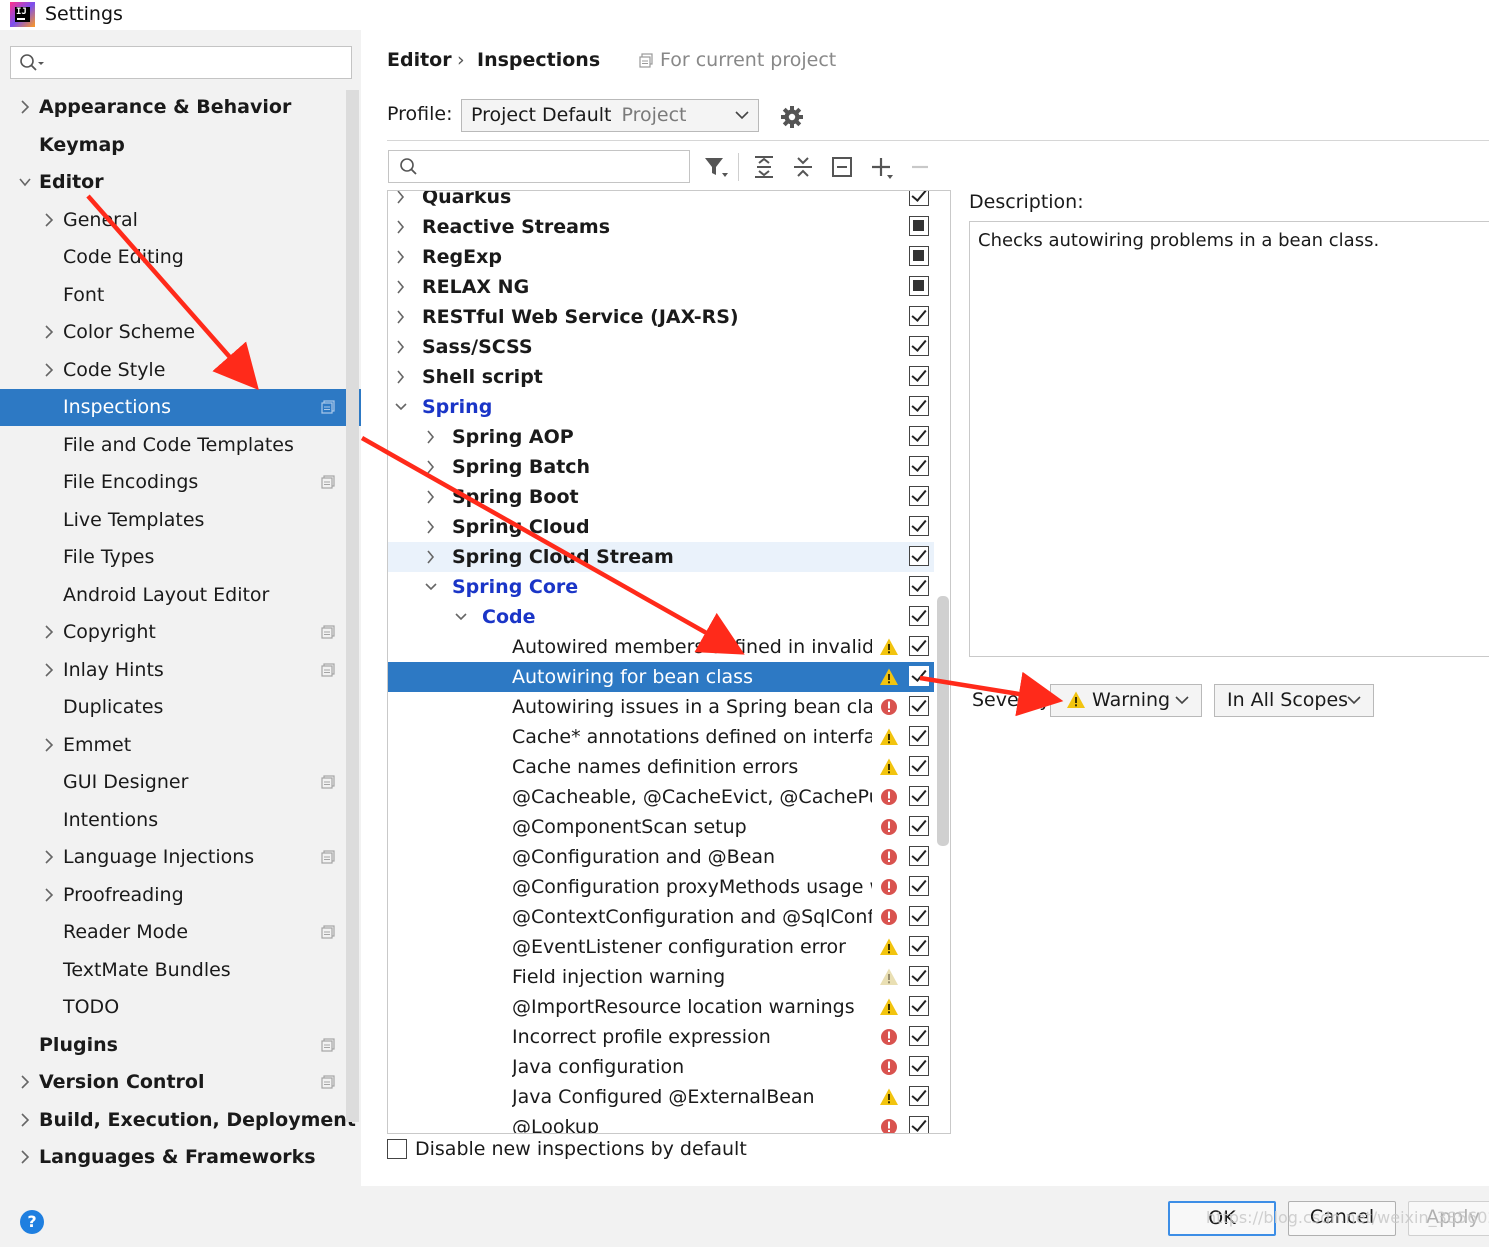  I want to click on inspection-row: Cache names definition errors, so click(661, 767).